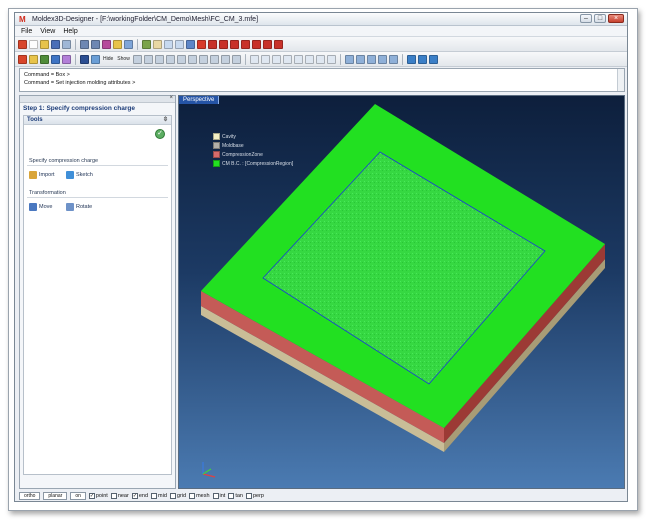  Describe the element at coordinates (254, 496) in the screenshot. I see `snap-perp: perp` at that location.